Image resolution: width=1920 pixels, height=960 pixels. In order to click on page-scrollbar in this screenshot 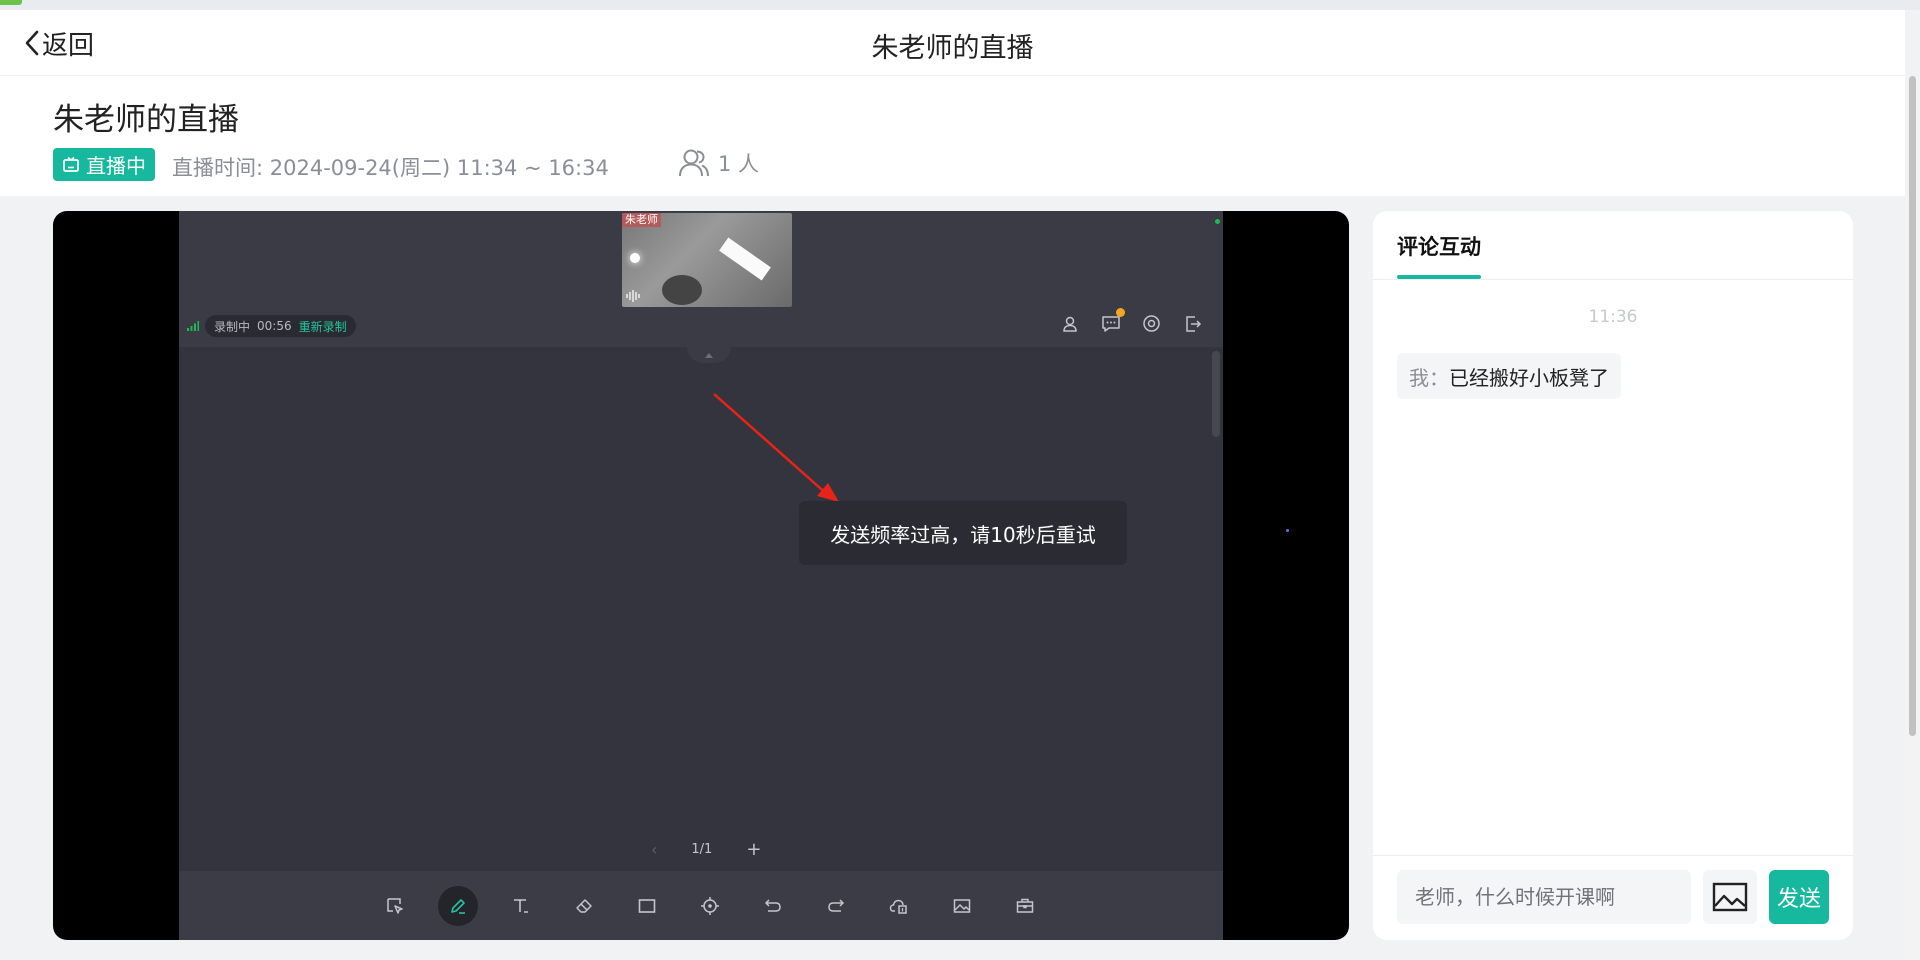, I will do `click(1912, 518)`.